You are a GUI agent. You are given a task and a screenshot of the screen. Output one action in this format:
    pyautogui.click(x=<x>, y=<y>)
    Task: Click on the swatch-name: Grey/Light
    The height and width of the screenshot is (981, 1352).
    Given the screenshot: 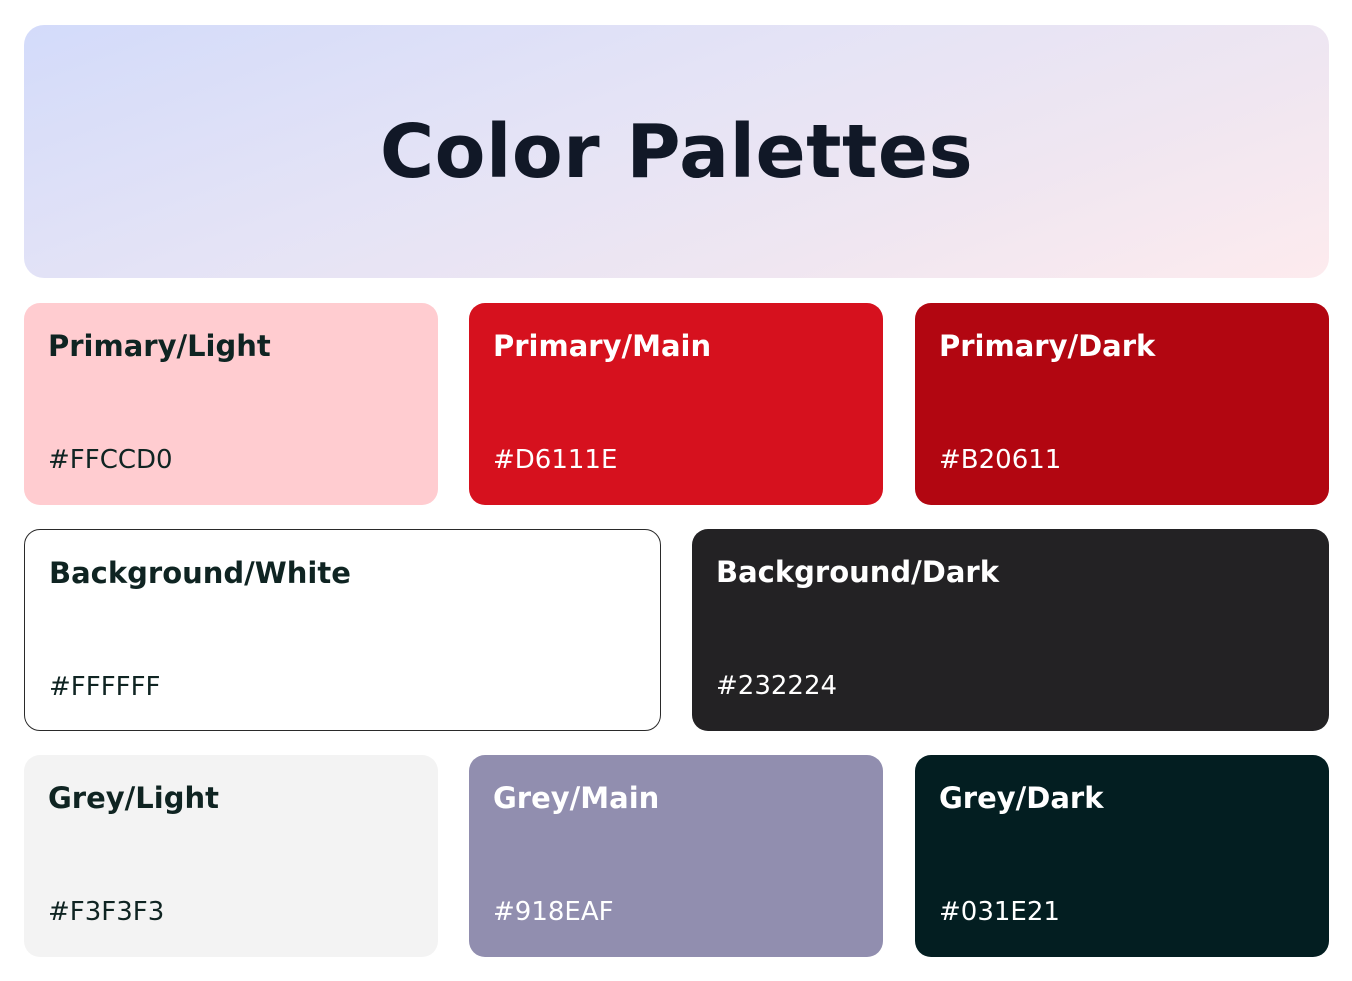 What is the action you would take?
    pyautogui.click(x=133, y=798)
    